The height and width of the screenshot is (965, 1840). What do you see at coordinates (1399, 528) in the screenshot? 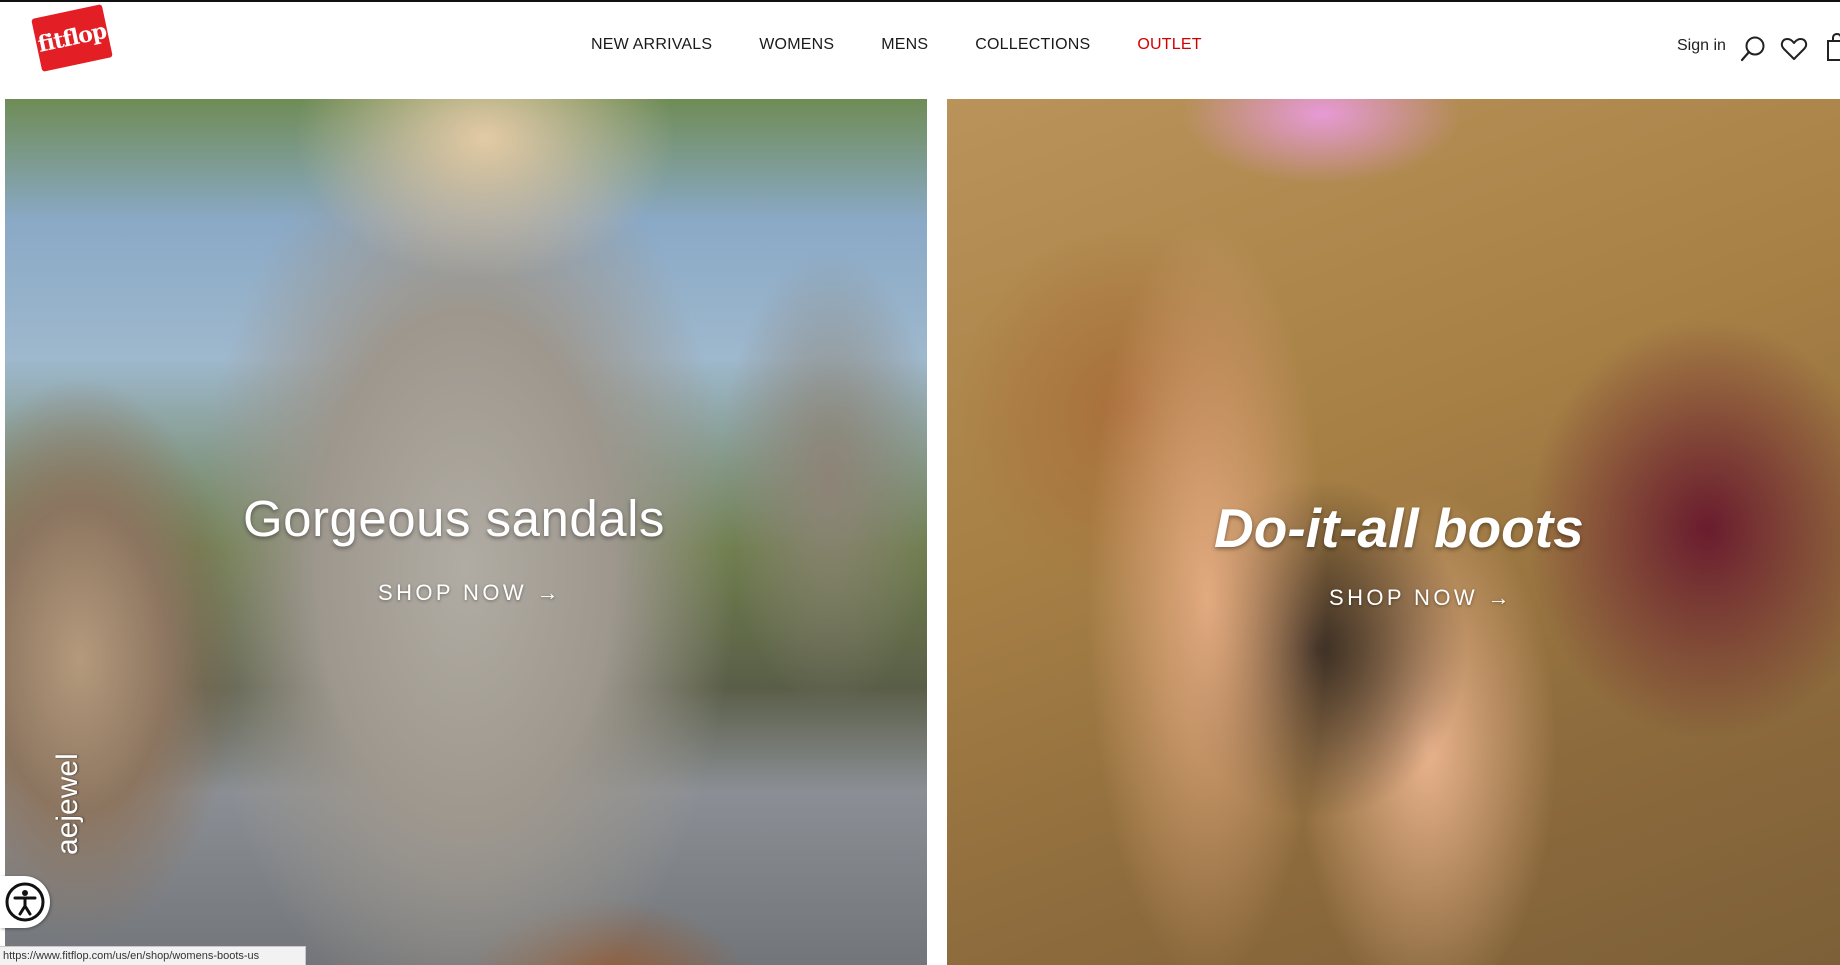
I see `promo-headline: Do-it-all boots` at bounding box center [1399, 528].